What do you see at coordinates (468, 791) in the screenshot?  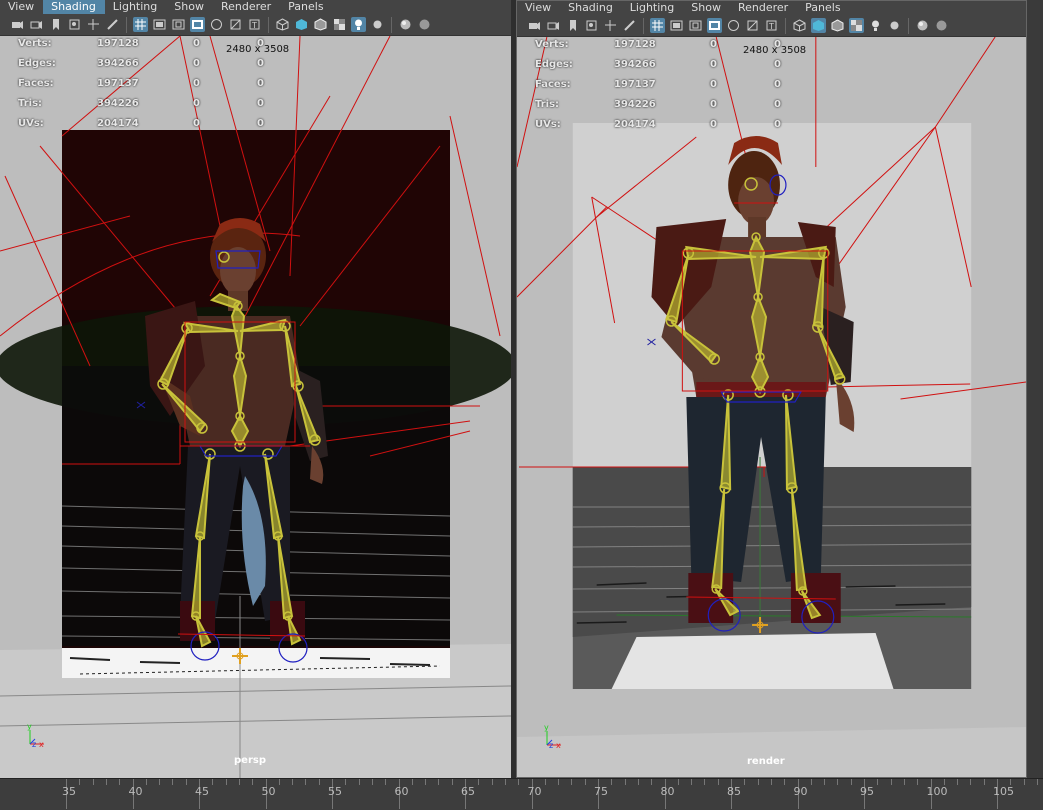 I see `timeline-label: 65` at bounding box center [468, 791].